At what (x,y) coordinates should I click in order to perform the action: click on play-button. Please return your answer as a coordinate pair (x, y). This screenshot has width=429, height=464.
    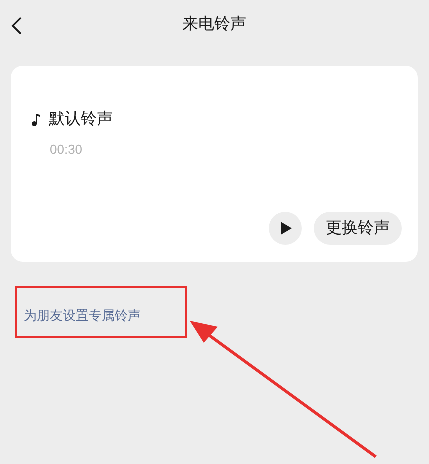
    Looking at the image, I should click on (285, 228).